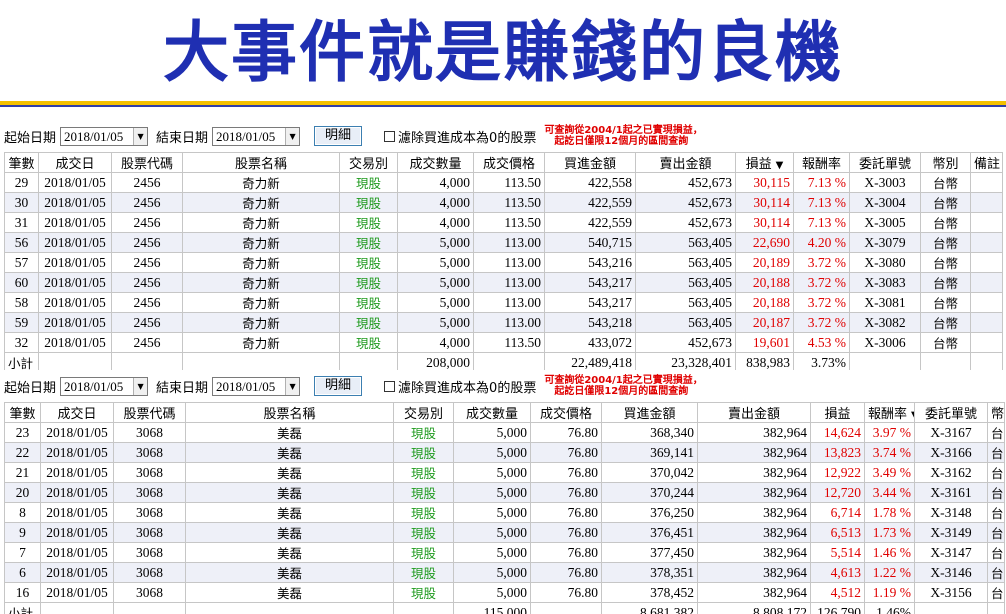 The height and width of the screenshot is (614, 1006). I want to click on cell-buy-amount: 370,042, so click(649, 472).